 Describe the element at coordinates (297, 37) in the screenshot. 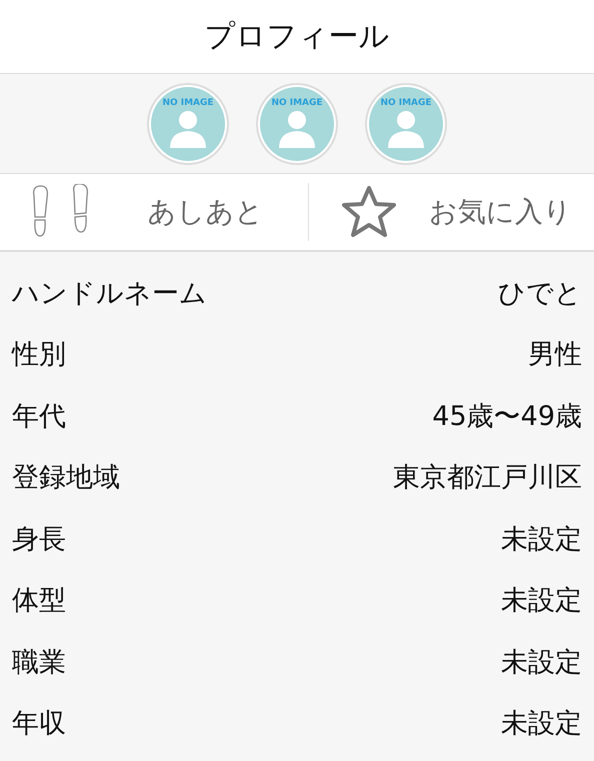

I see `page-title: プロフィール` at that location.